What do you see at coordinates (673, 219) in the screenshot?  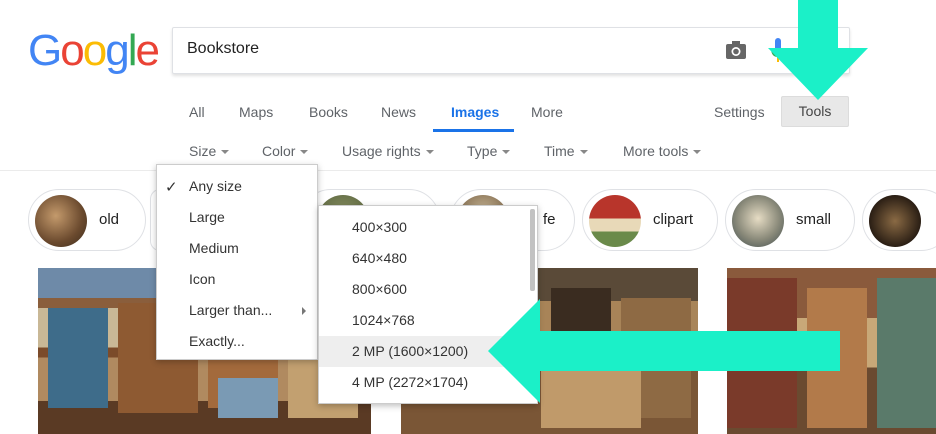 I see `chip-label: clipart` at bounding box center [673, 219].